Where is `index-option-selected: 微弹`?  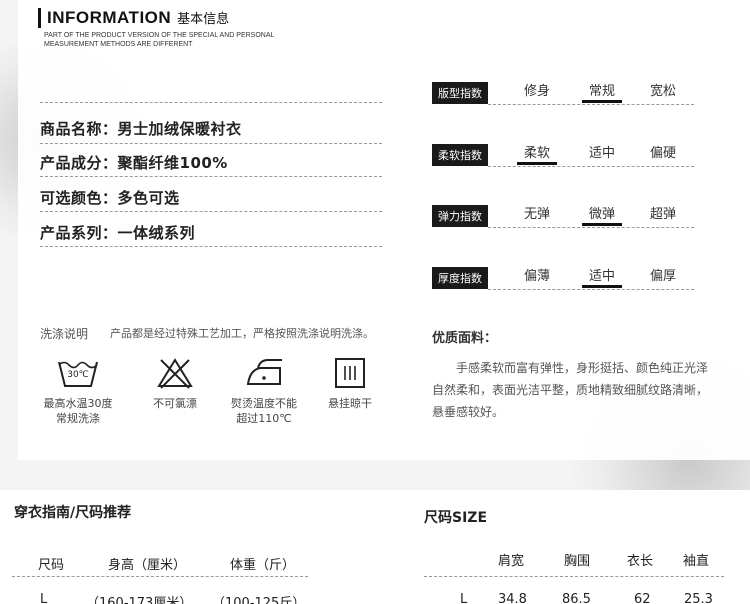
index-option-selected: 微弹 is located at coordinates (602, 214).